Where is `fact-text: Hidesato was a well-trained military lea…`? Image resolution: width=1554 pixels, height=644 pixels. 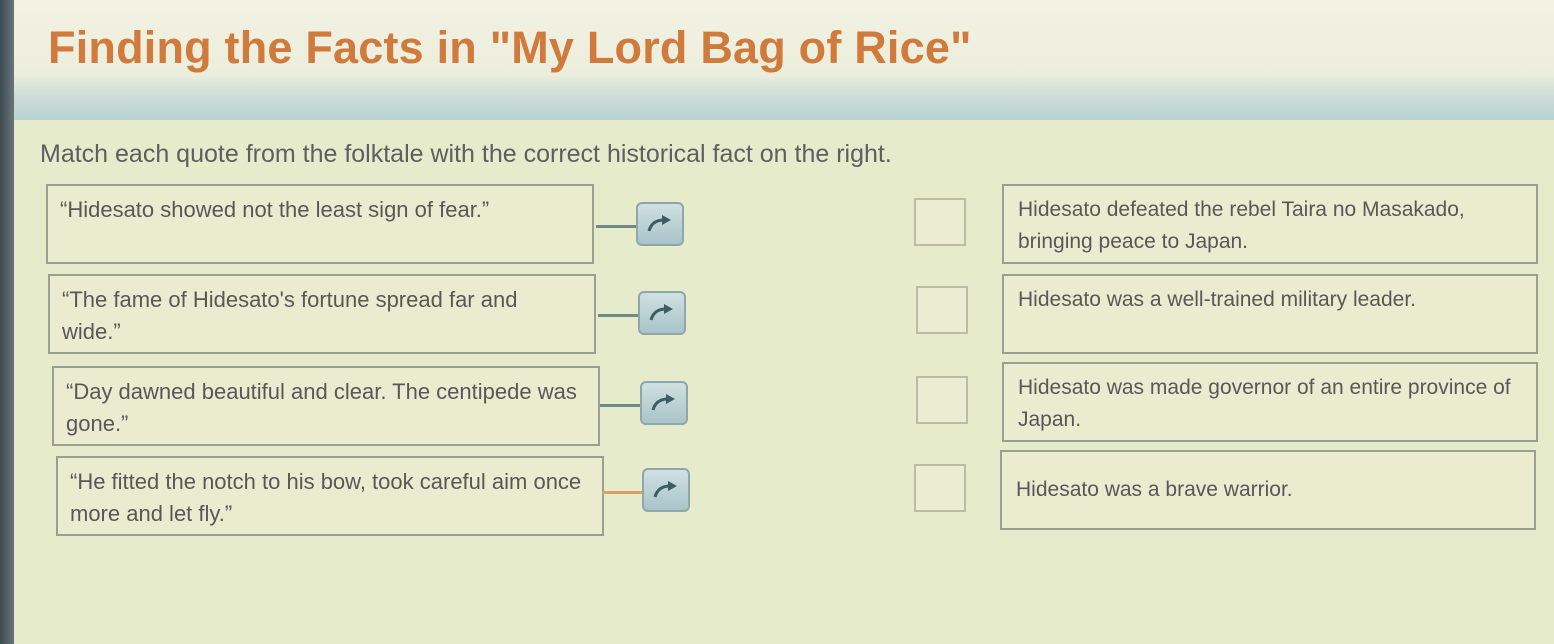 fact-text: Hidesato was a well-trained military lea… is located at coordinates (1217, 299).